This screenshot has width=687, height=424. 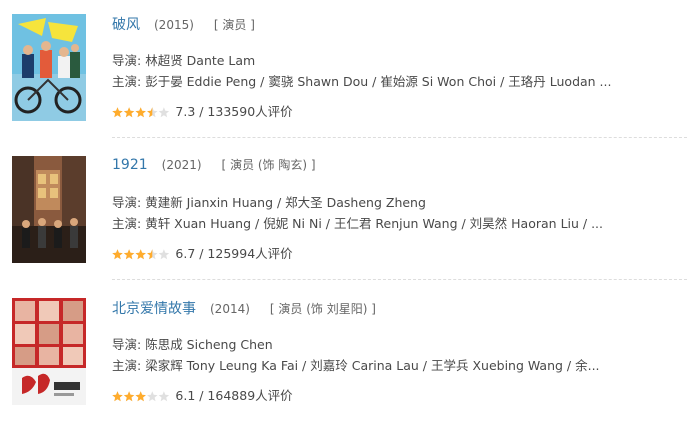 What do you see at coordinates (209, 344) in the screenshot?
I see `director-names: 陈思成 Sicheng Chen` at bounding box center [209, 344].